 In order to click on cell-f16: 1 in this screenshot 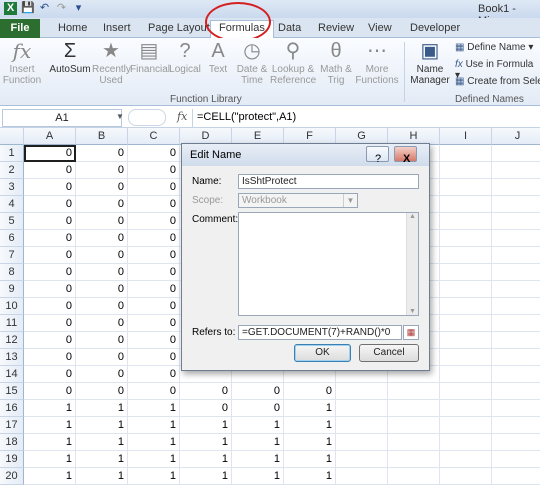, I will do `click(310, 408)`.